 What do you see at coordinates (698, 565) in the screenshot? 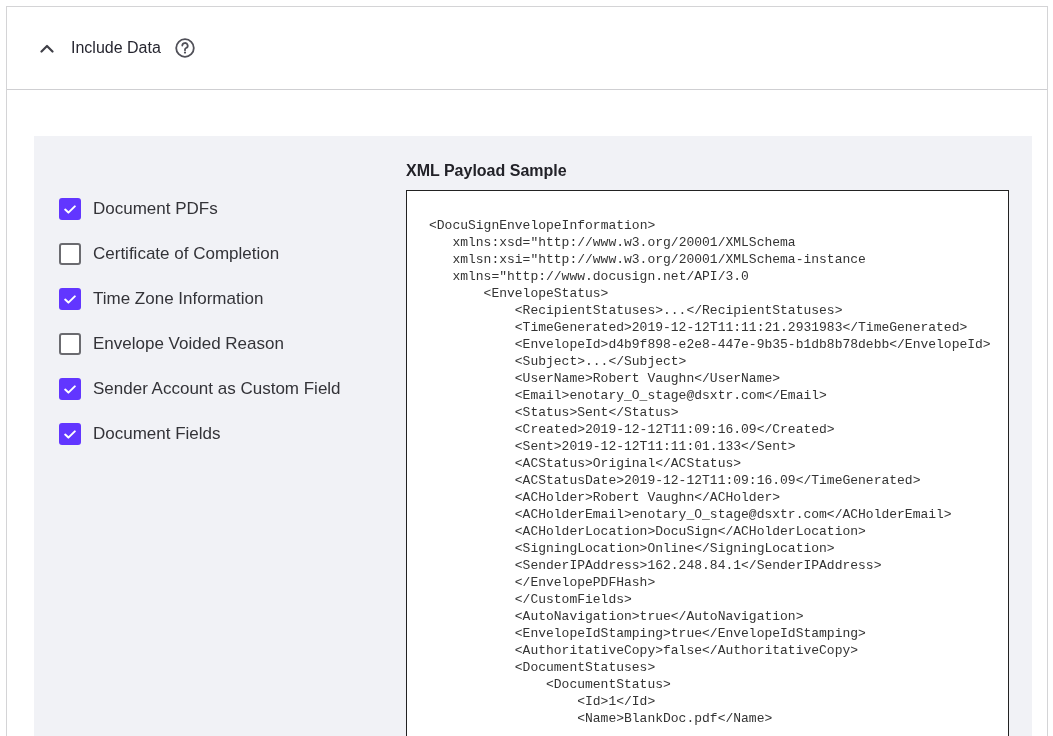
I see `code-line: <SenderIPAddress>162.248.84.1</SenderIPAddress>` at bounding box center [698, 565].